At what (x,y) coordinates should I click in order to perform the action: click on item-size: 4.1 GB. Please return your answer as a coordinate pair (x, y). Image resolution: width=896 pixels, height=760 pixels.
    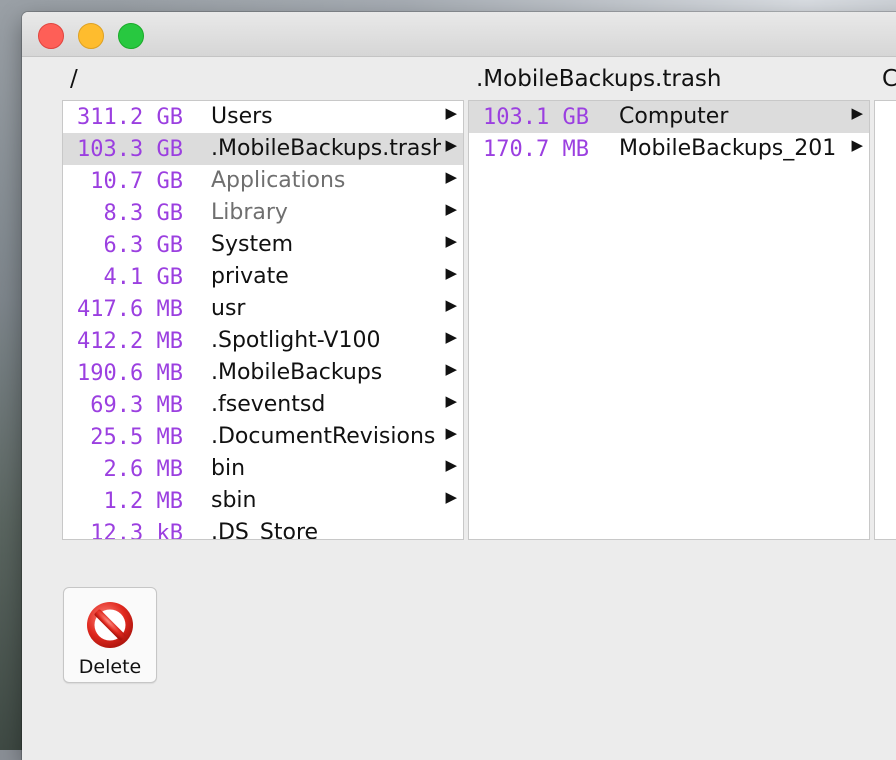
    Looking at the image, I should click on (143, 277).